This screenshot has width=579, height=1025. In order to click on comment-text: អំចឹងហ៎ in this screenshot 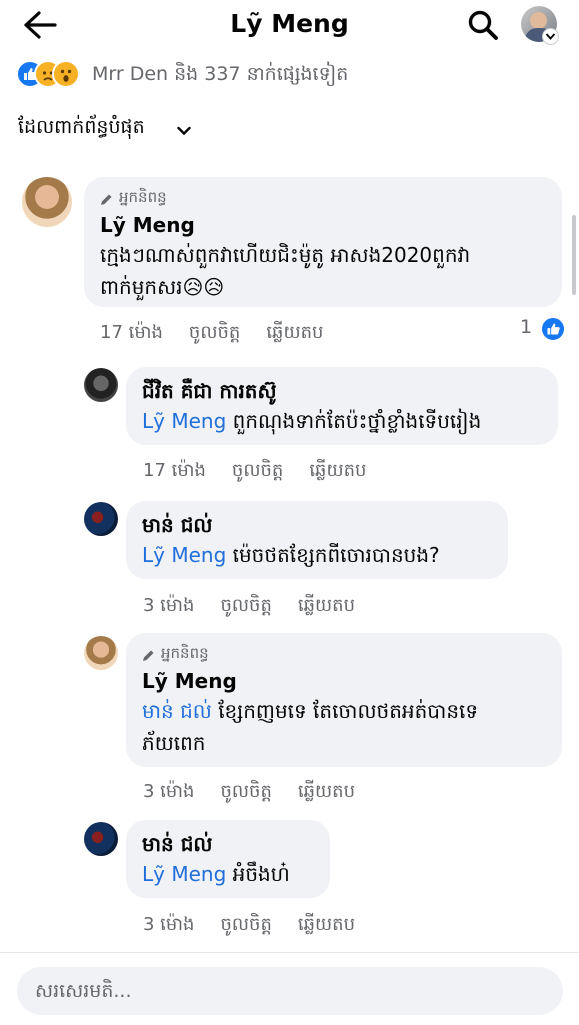, I will do `click(261, 874)`.